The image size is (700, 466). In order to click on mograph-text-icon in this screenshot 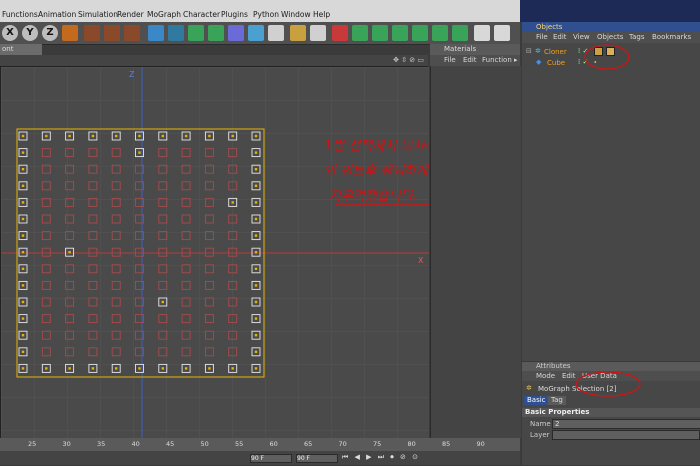, I will do `click(440, 33)`.